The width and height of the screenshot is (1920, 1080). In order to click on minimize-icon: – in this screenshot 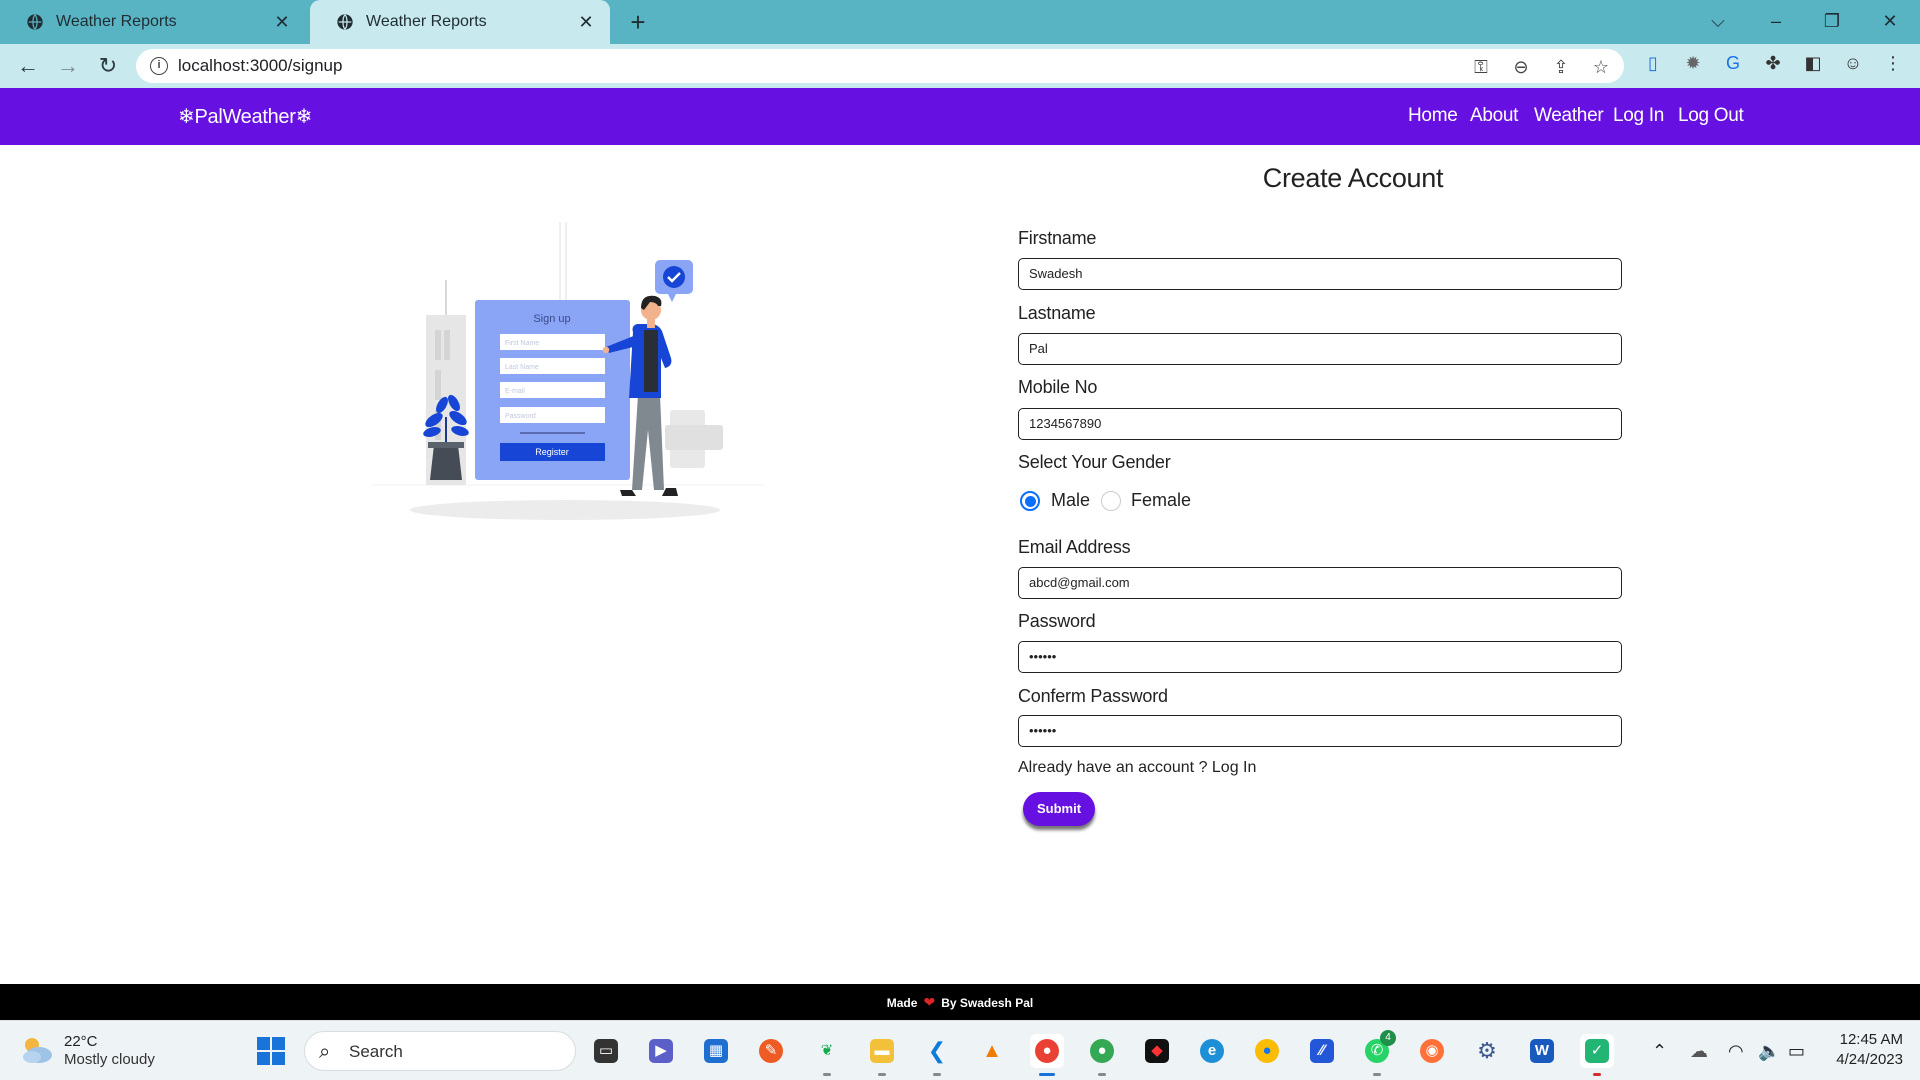, I will do `click(1776, 21)`.